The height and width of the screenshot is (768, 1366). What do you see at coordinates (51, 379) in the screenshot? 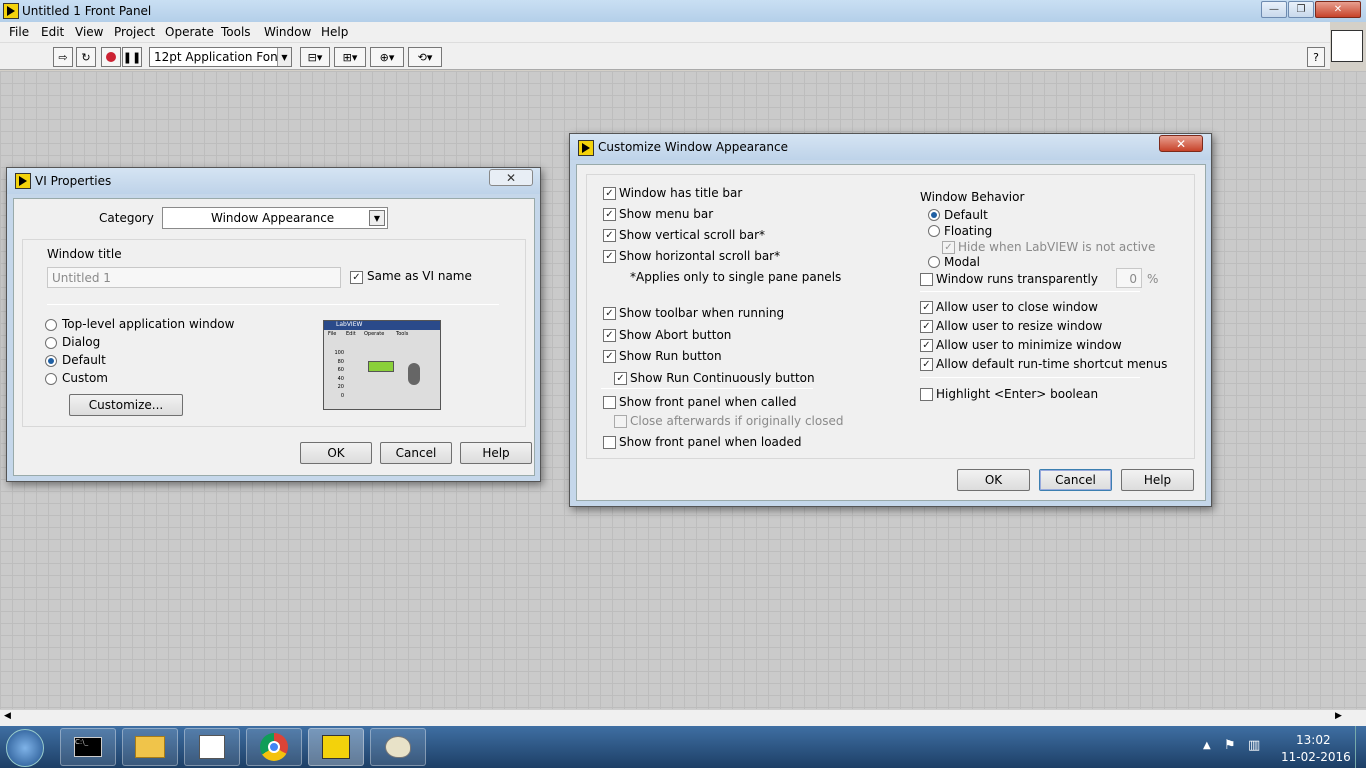
I see `radio-custom` at bounding box center [51, 379].